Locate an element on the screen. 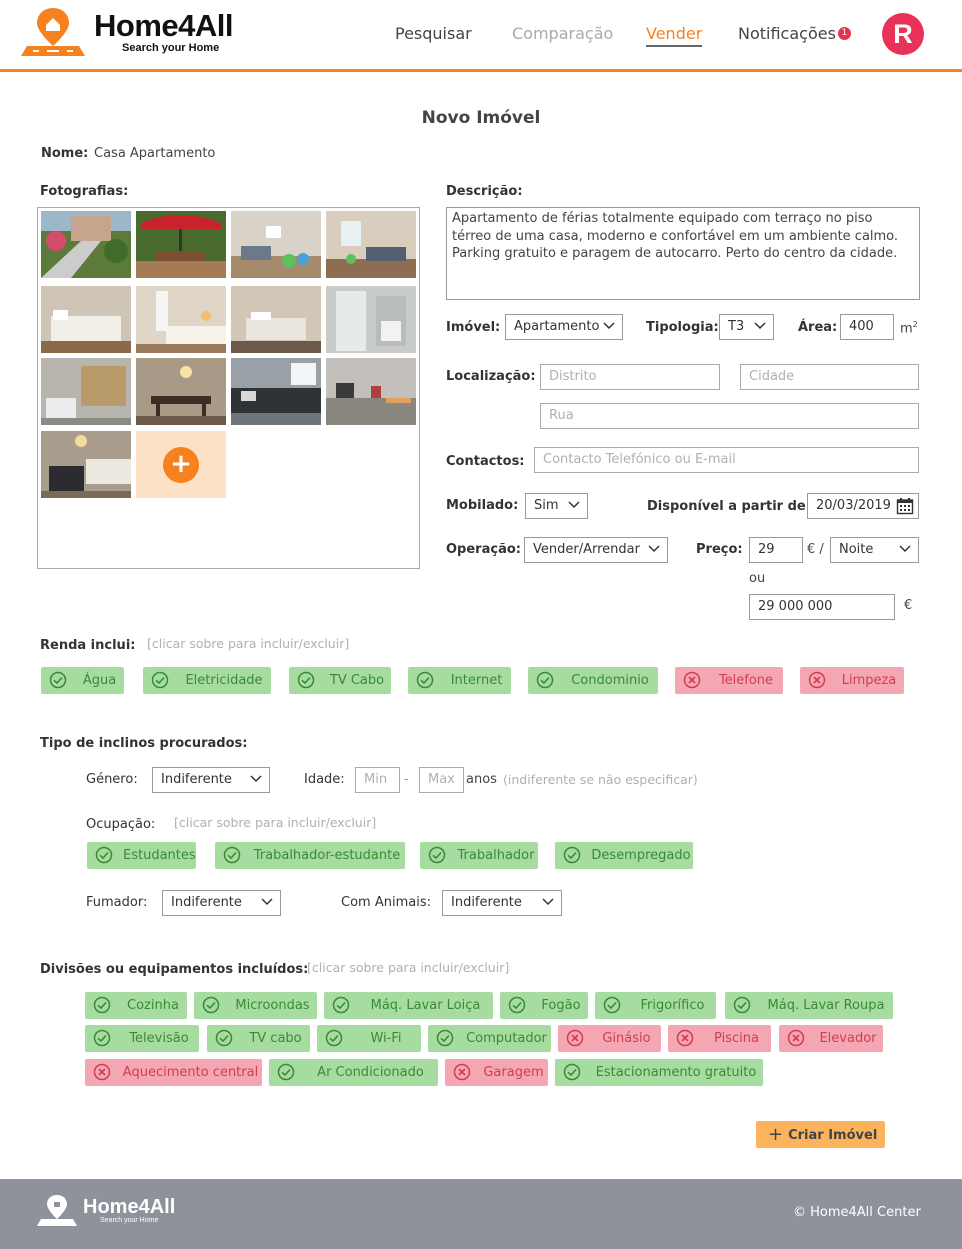 This screenshot has width=962, height=1249. tag-trabalhador: Trabalhador is located at coordinates (479, 855).